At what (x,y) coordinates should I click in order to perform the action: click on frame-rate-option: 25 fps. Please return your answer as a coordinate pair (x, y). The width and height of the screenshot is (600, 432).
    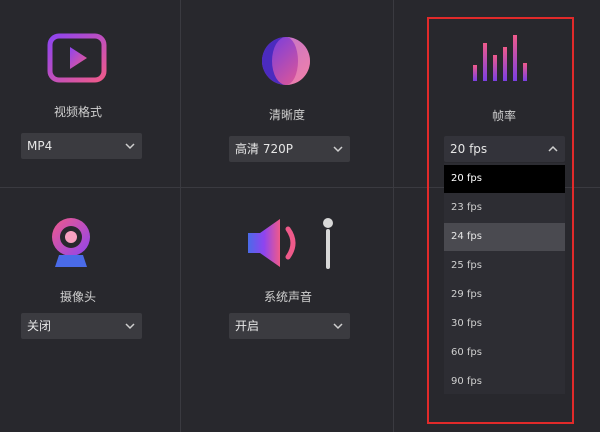
    Looking at the image, I should click on (504, 266).